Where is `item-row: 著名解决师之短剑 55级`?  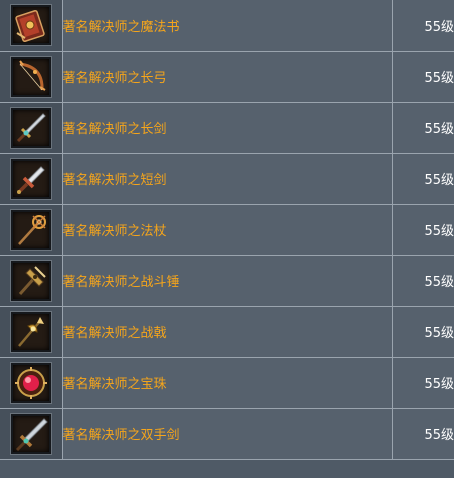 item-row: 著名解决师之短剑 55级 is located at coordinates (227, 178).